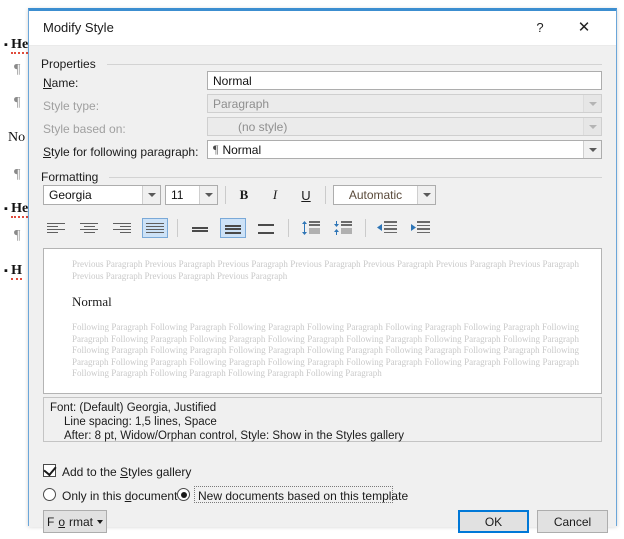 The image size is (624, 539). Describe the element at coordinates (49, 494) in the screenshot. I see `only-in-this-document-radio` at that location.